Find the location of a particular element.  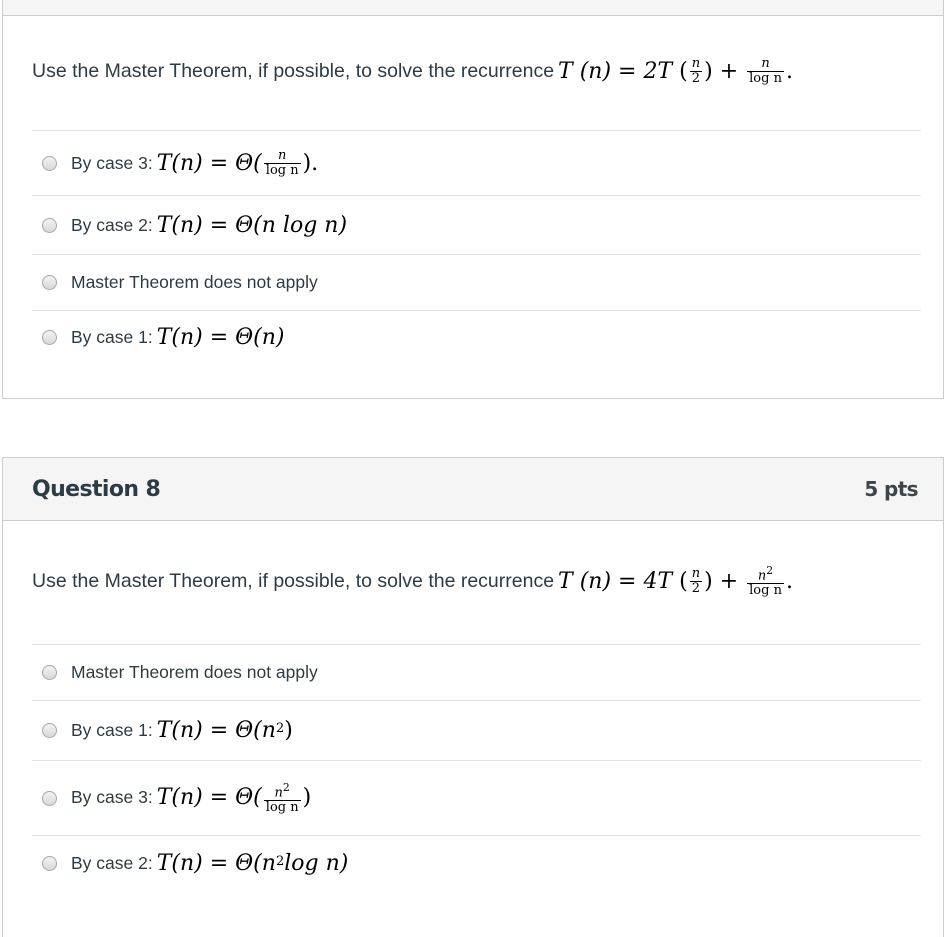

answer-option: By case 1: T(n) = Θ(n 2) is located at coordinates (476, 730).